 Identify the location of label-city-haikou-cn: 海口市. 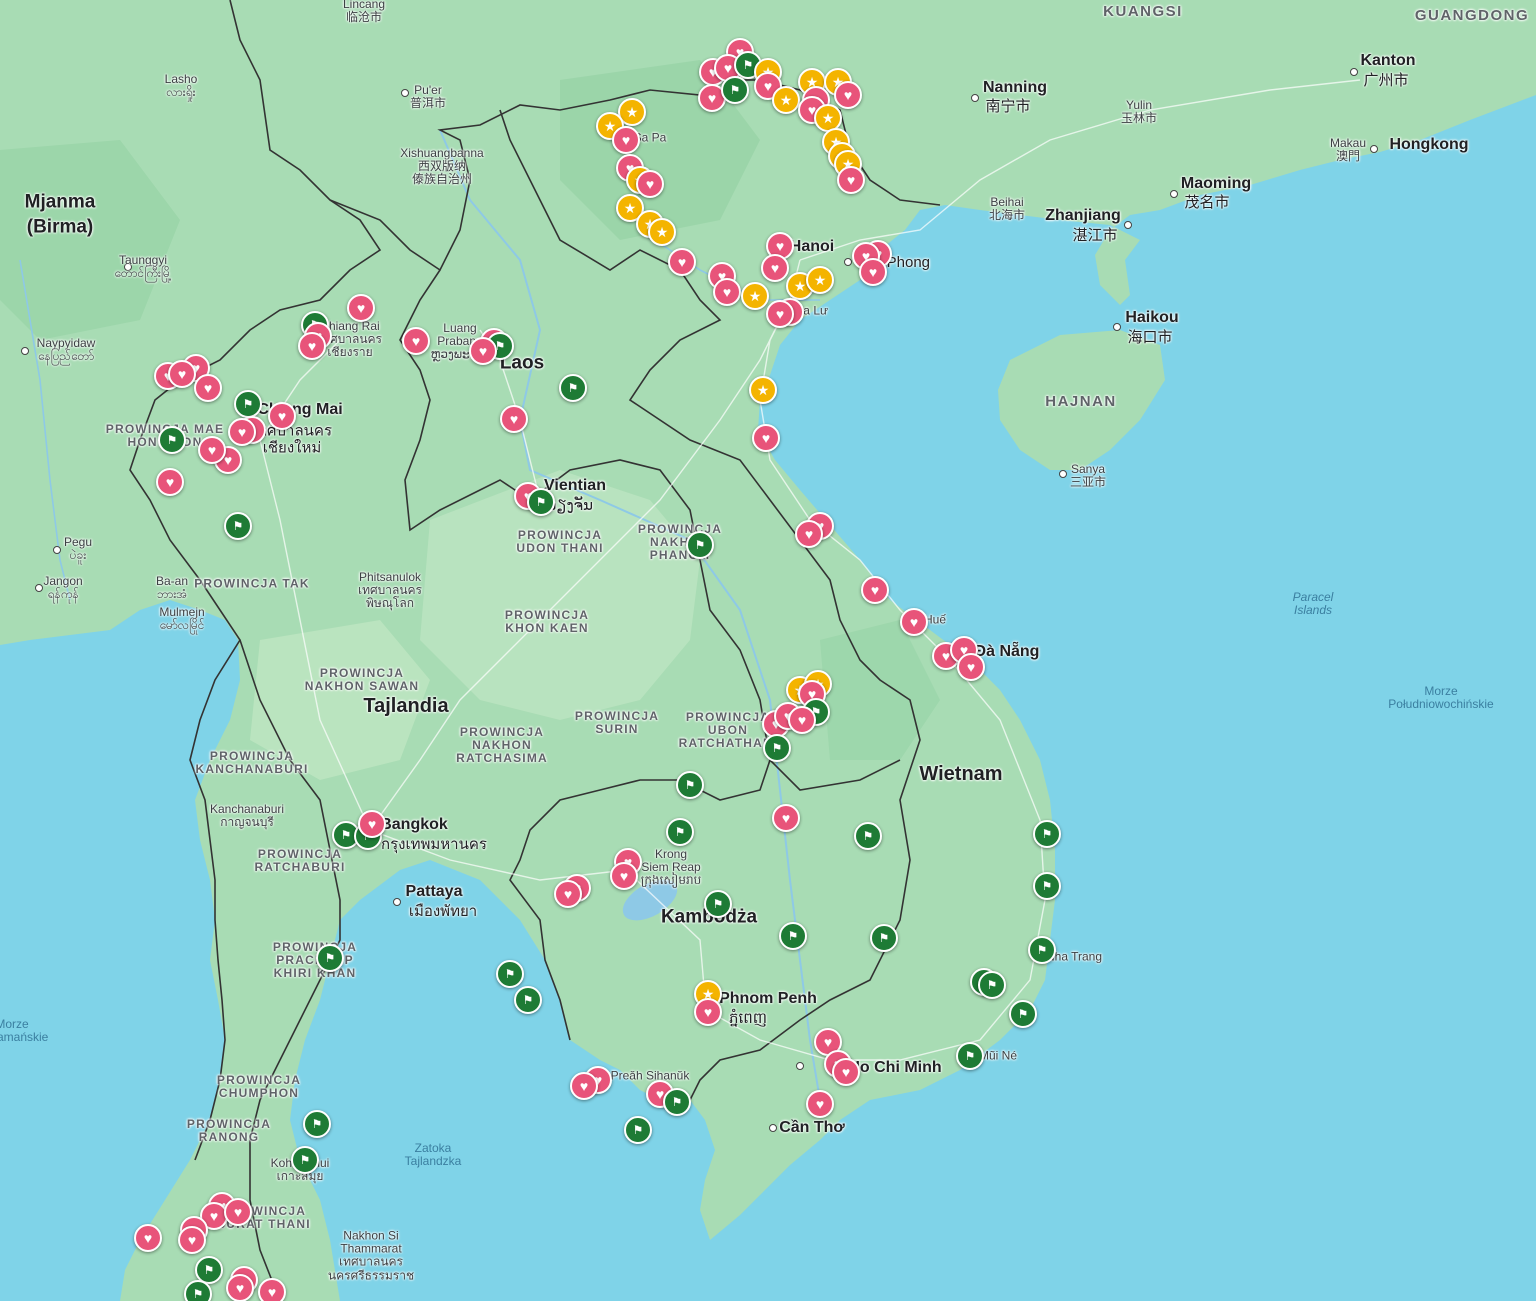
(1149, 338).